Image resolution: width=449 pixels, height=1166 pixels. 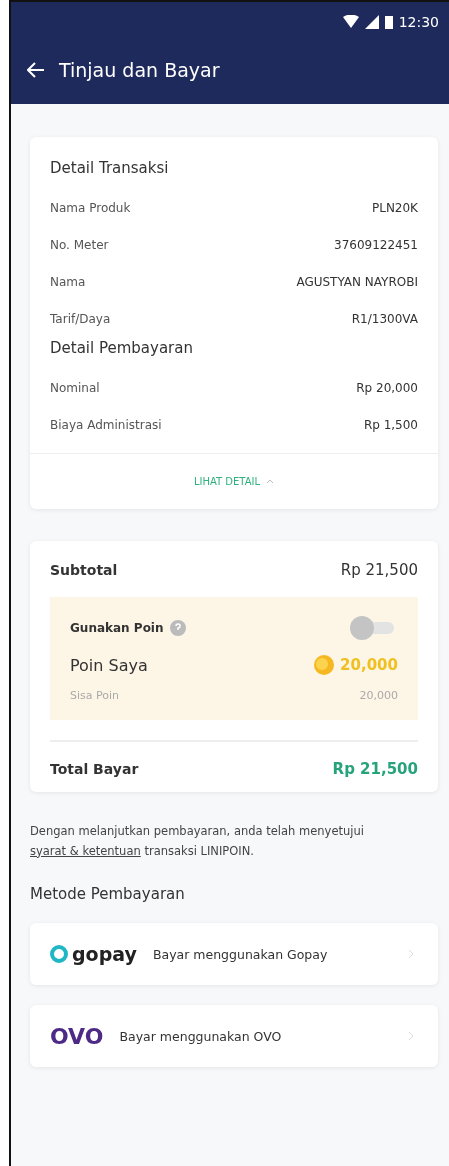 I want to click on wifi-icon, so click(x=350, y=22).